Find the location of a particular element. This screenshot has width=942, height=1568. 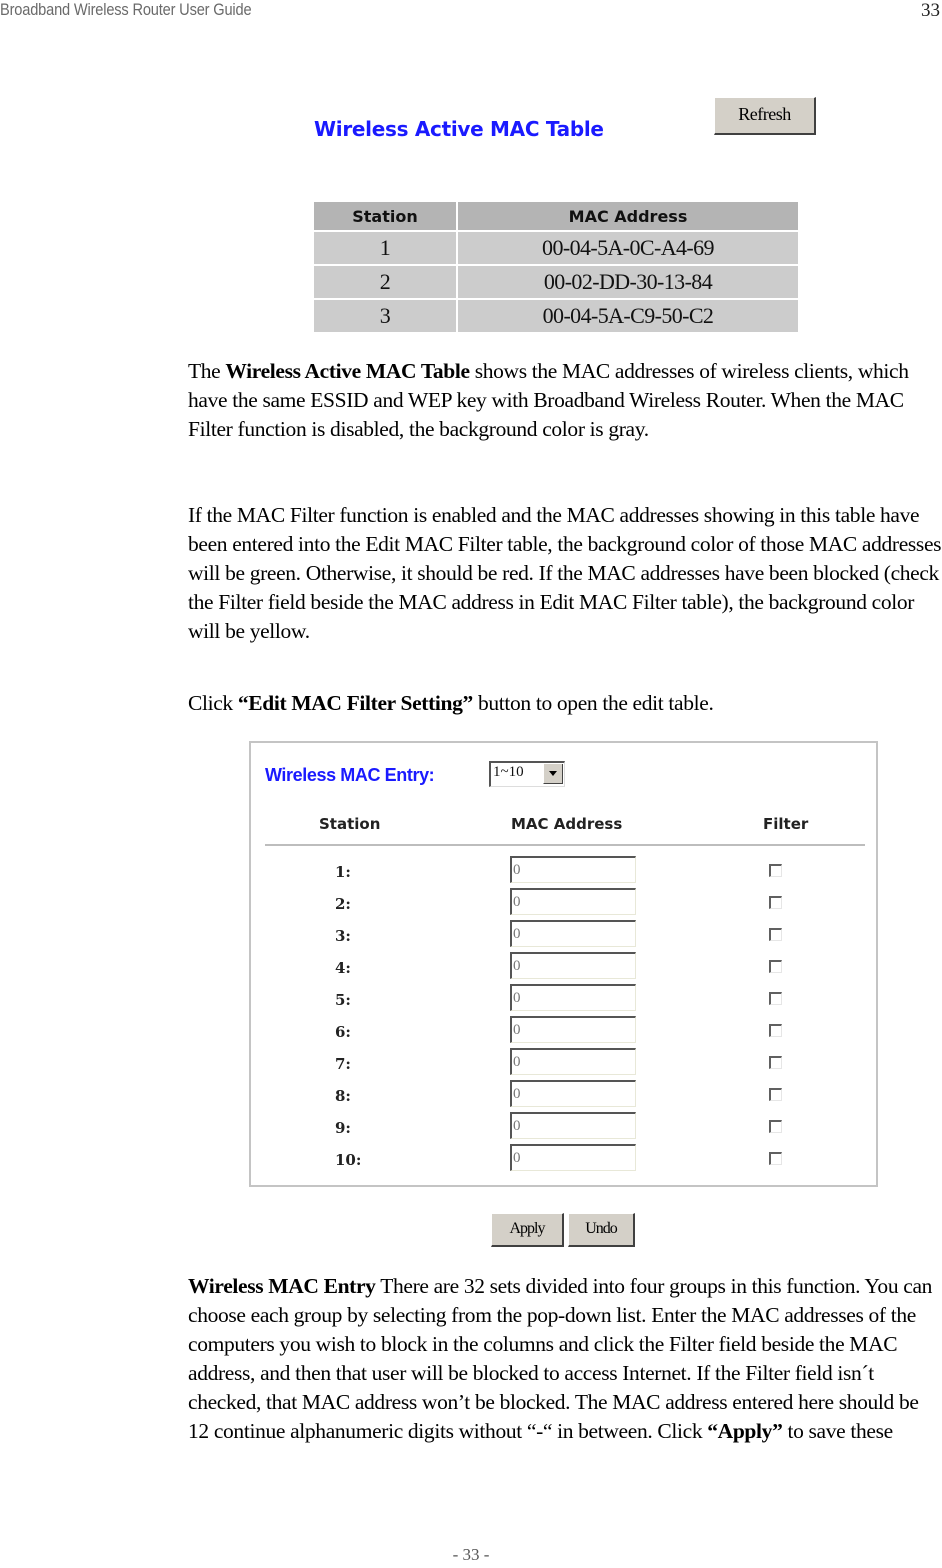

divider is located at coordinates (565, 845).